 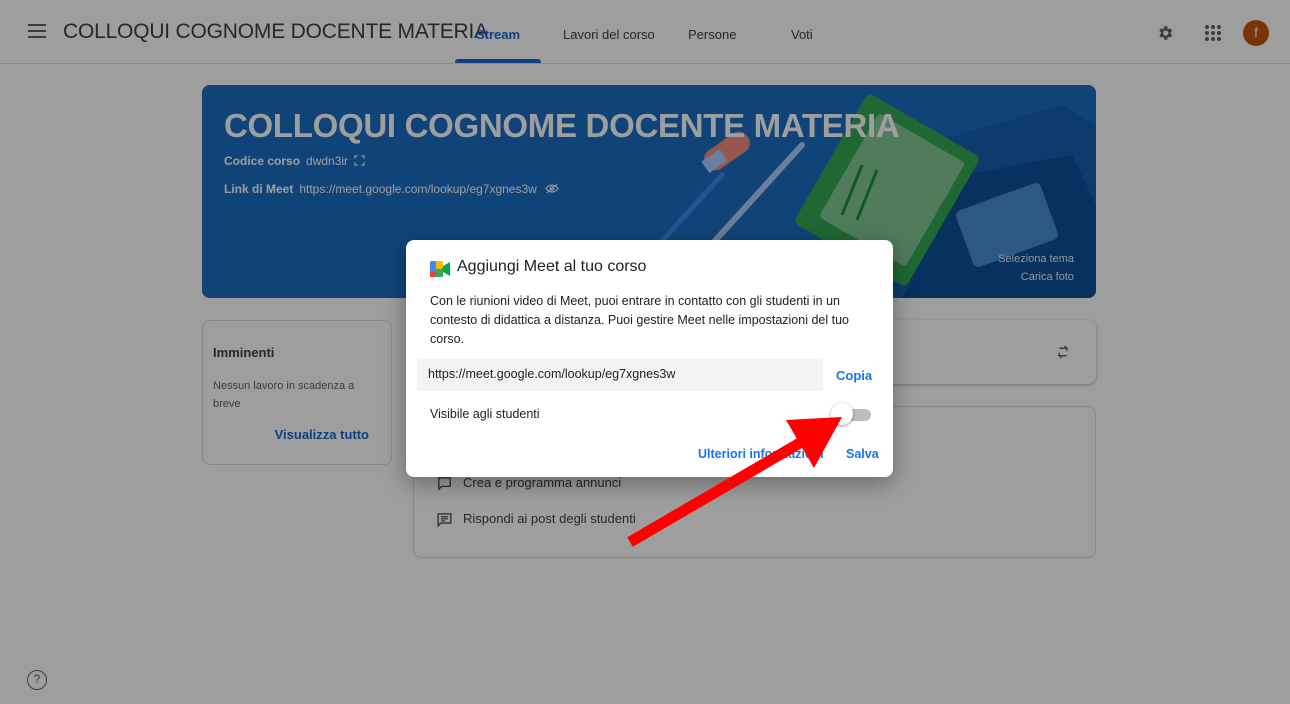 I want to click on google-meet-icon, so click(x=440, y=269).